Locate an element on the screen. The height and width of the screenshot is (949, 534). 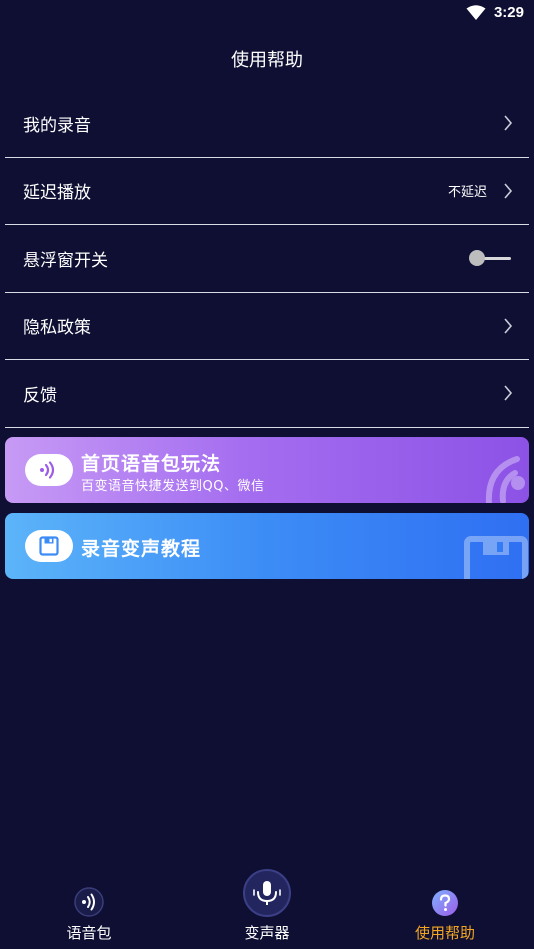
settings-row-my-recordings: 我的录音 is located at coordinates (267, 124).